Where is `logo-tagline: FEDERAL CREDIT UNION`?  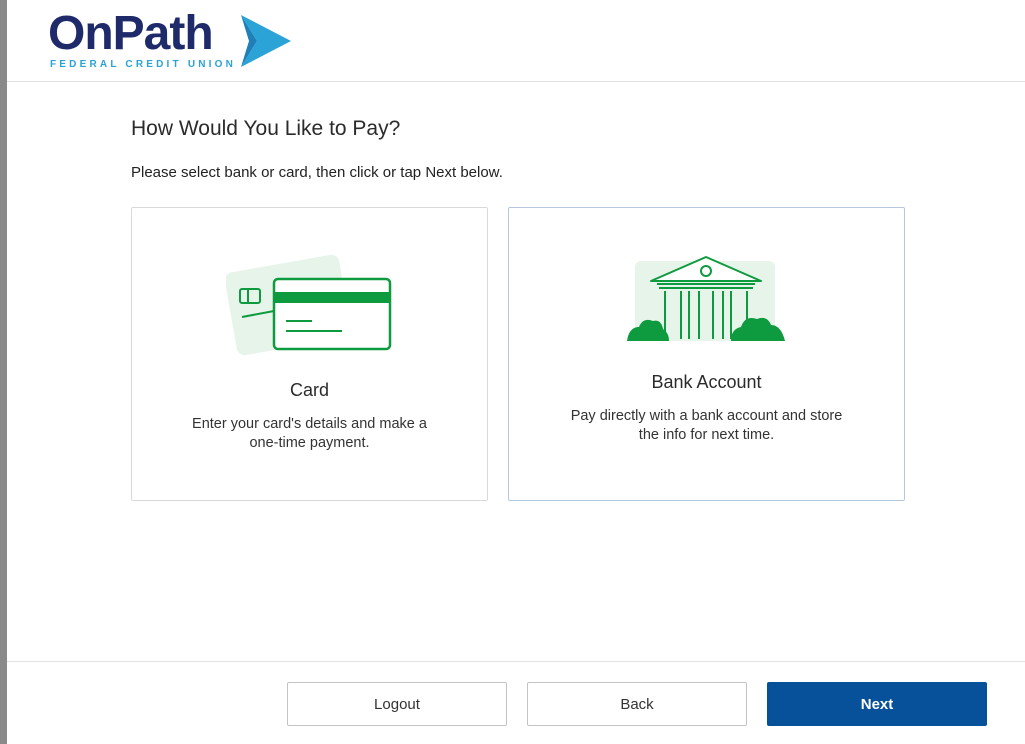
logo-tagline: FEDERAL CREDIT UNION is located at coordinates (143, 64).